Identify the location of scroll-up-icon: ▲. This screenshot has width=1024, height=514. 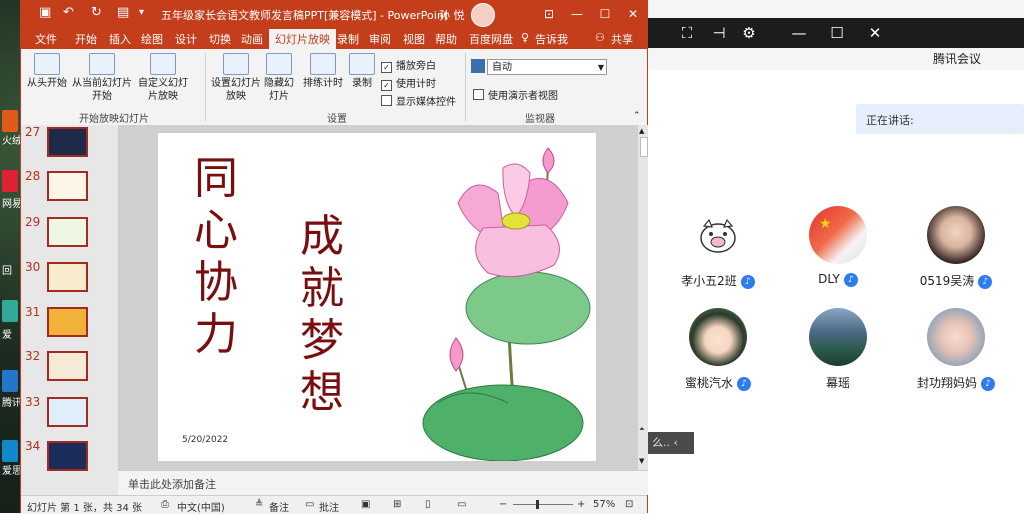
(641, 131).